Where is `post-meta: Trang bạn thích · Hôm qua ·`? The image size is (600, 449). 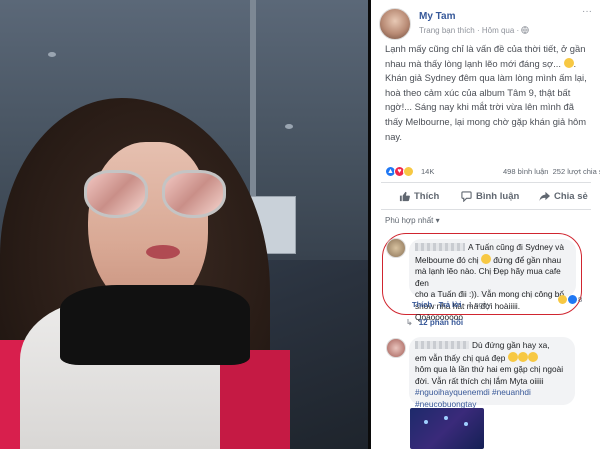 post-meta: Trang bạn thích · Hôm qua · is located at coordinates (474, 30).